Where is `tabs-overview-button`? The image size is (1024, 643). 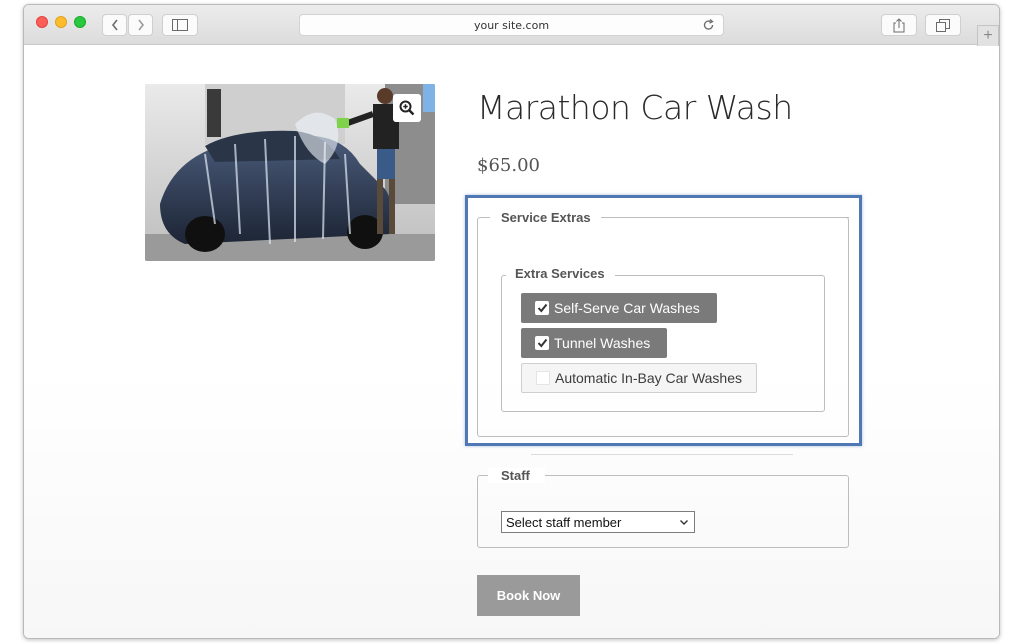
tabs-overview-button is located at coordinates (943, 25).